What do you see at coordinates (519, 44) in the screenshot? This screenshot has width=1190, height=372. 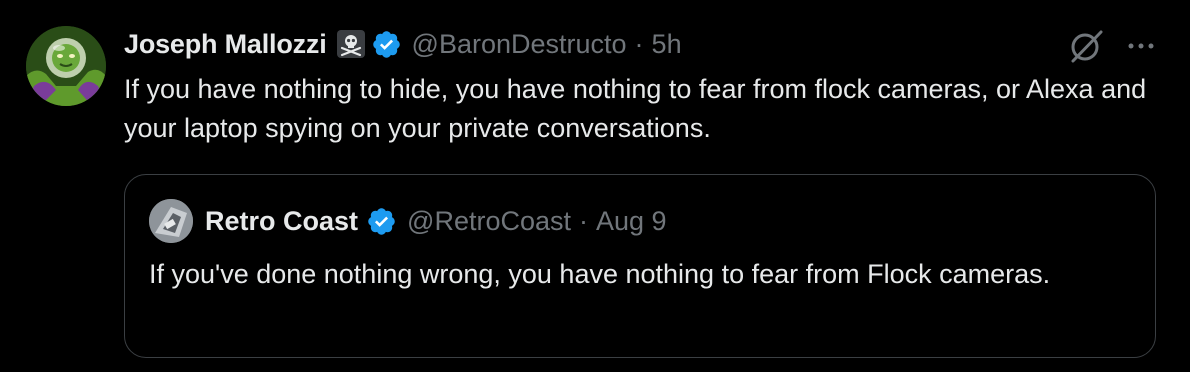 I see `author-handle: @BaronDestructo` at bounding box center [519, 44].